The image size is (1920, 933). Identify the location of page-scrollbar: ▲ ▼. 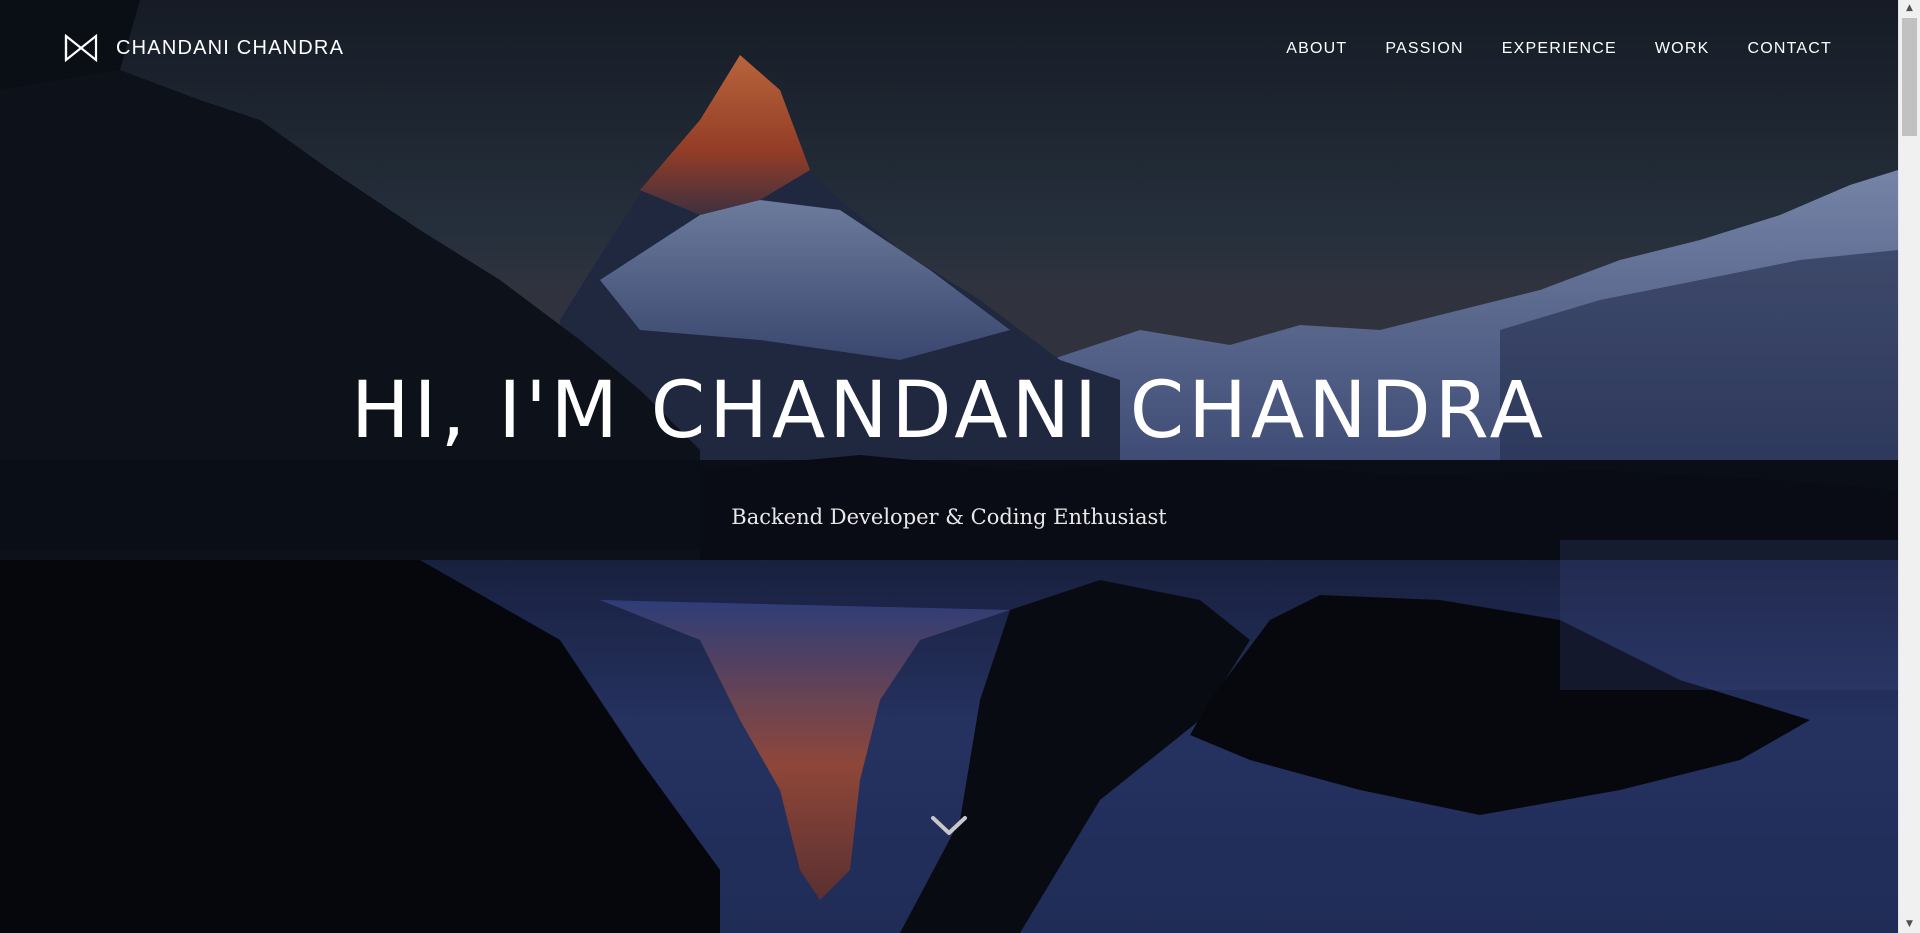
(1909, 466).